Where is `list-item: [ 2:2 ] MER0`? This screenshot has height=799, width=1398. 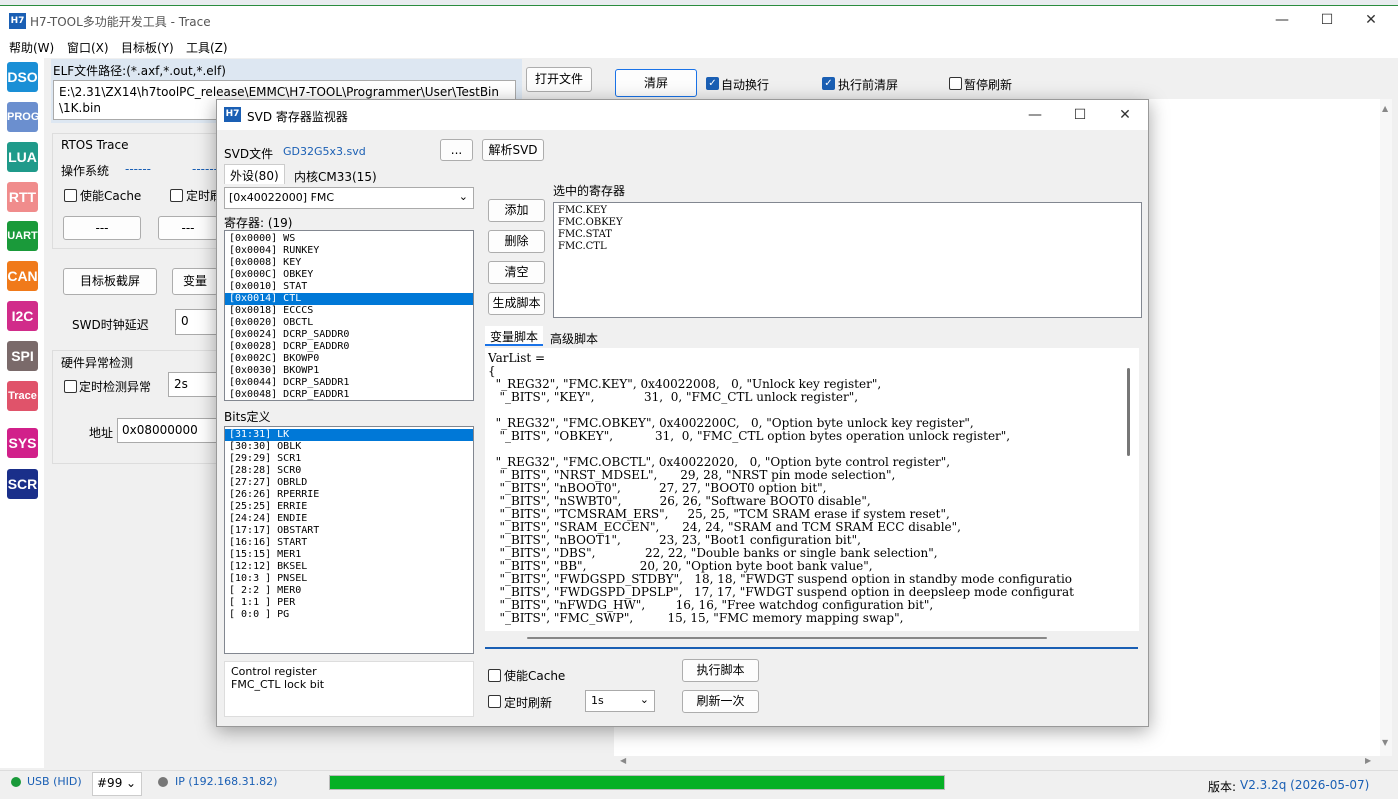 list-item: [ 2:2 ] MER0 is located at coordinates (349, 591).